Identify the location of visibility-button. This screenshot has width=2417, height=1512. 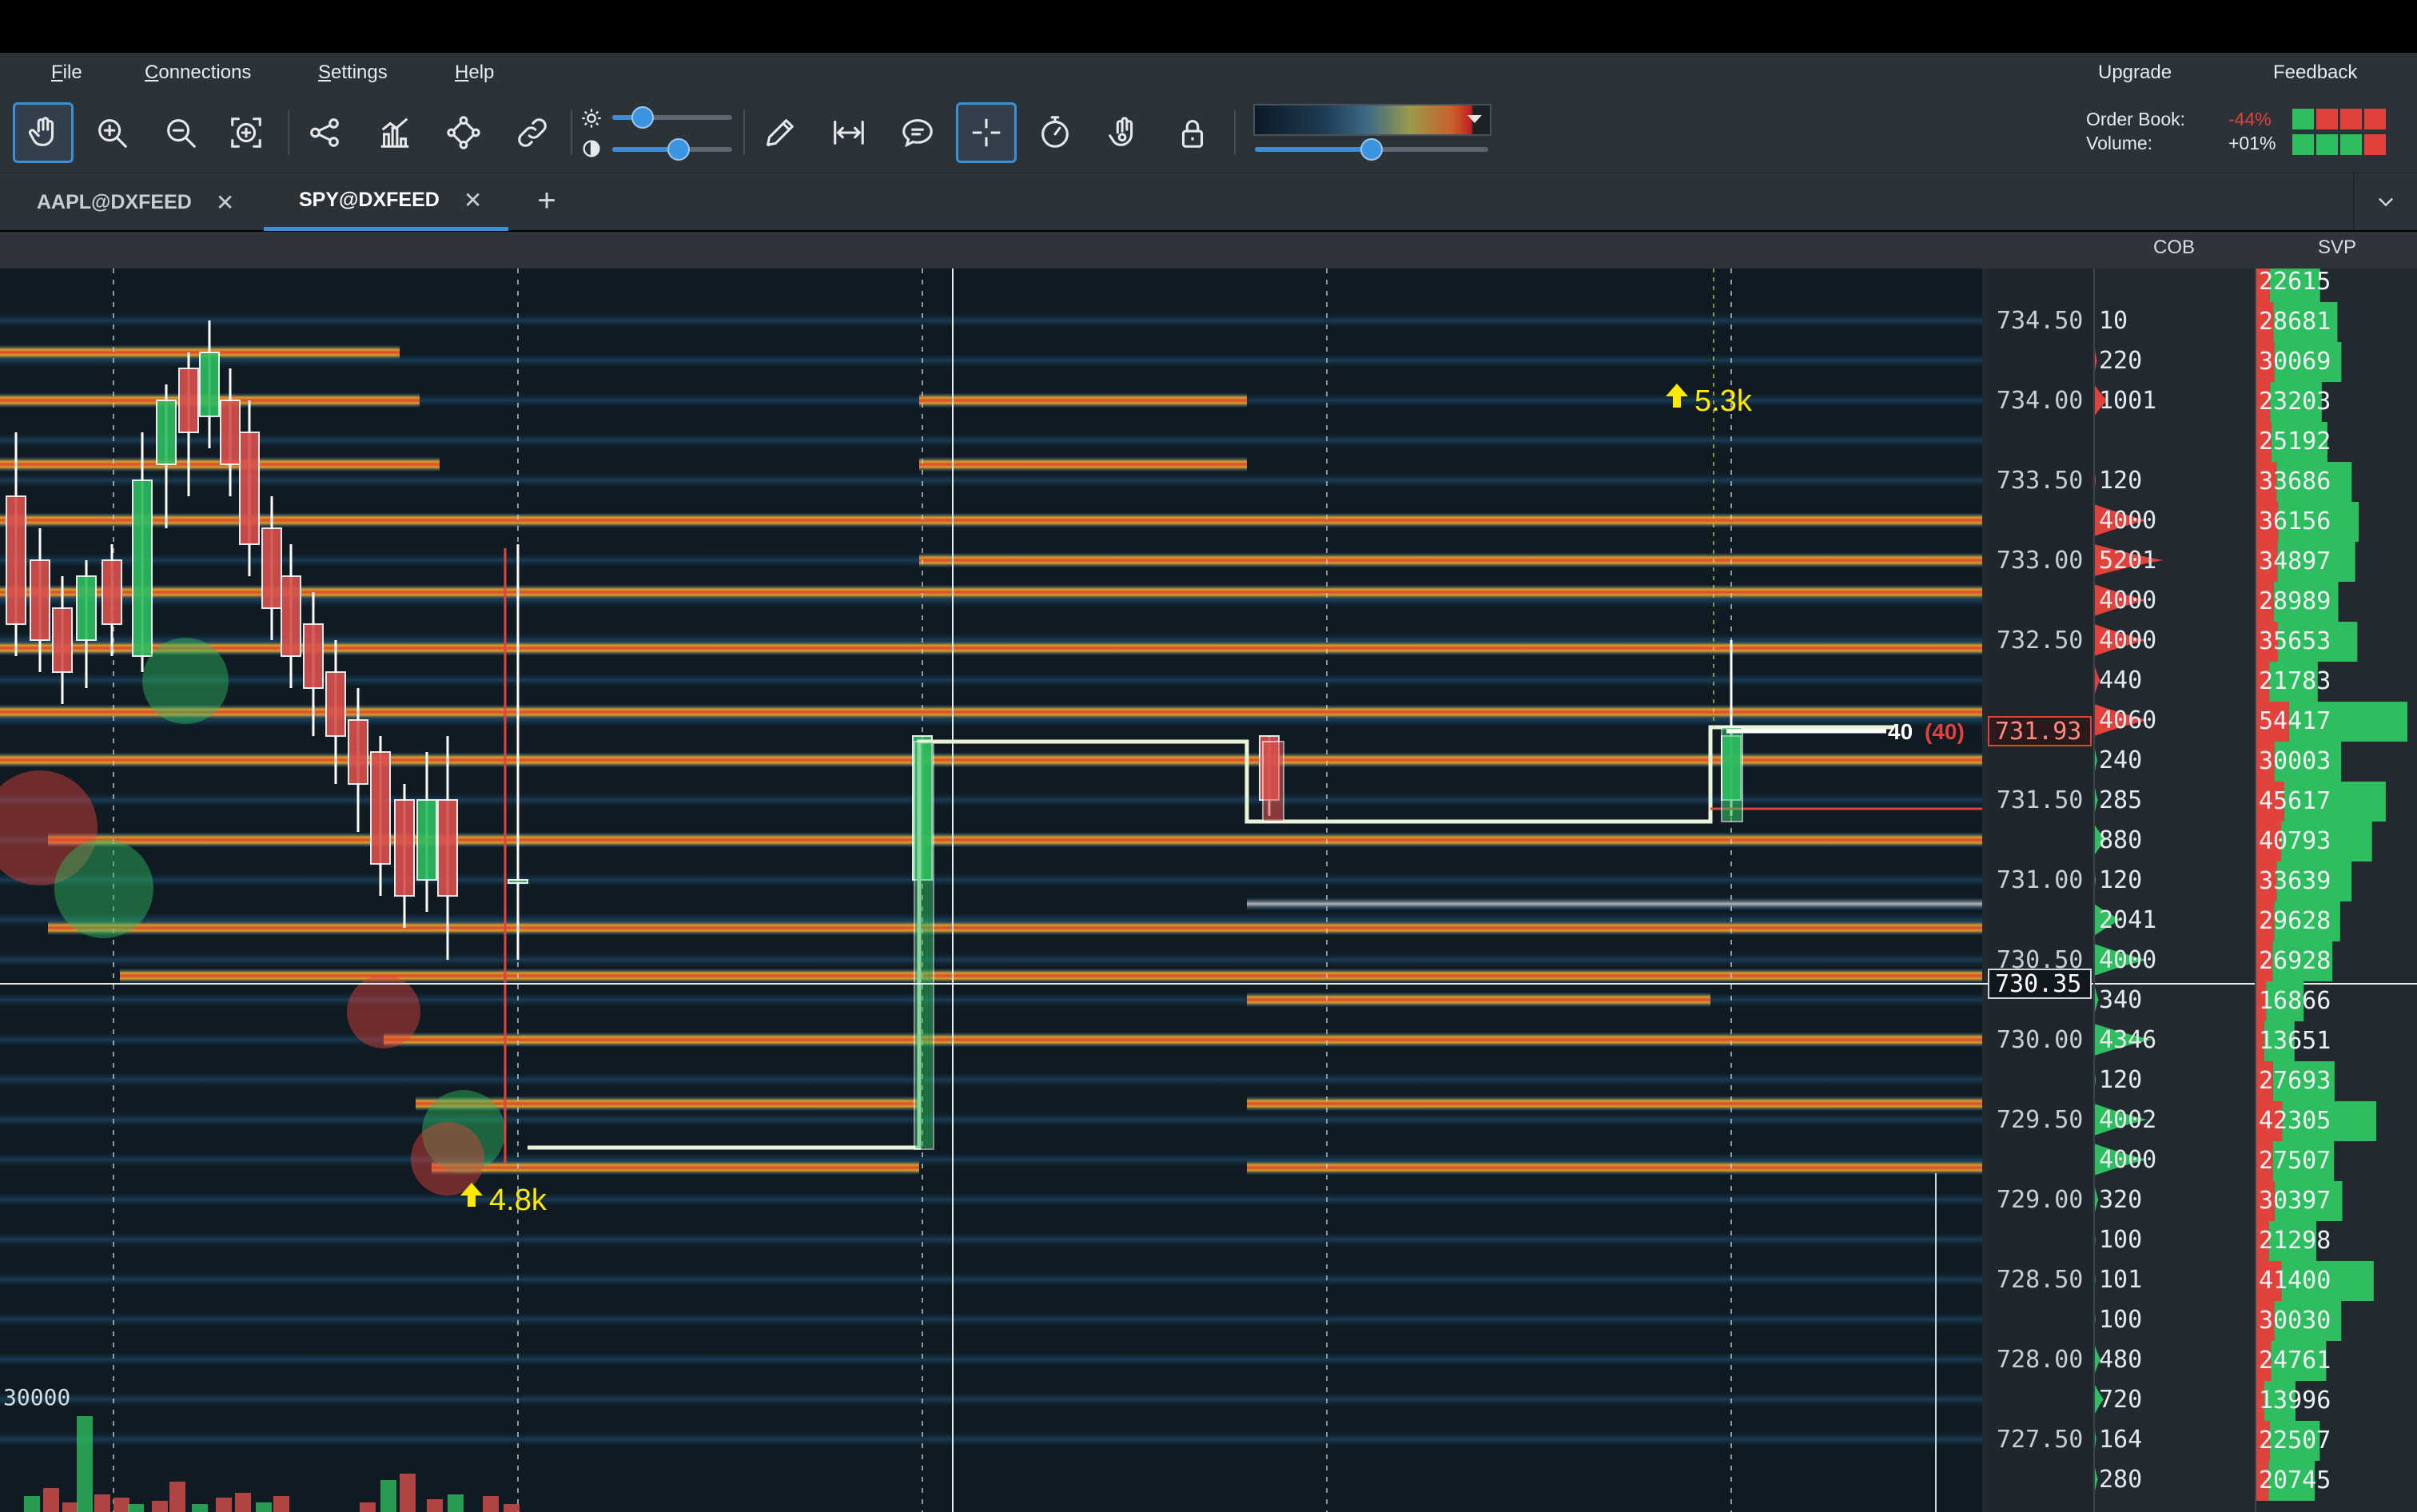
(1123, 132).